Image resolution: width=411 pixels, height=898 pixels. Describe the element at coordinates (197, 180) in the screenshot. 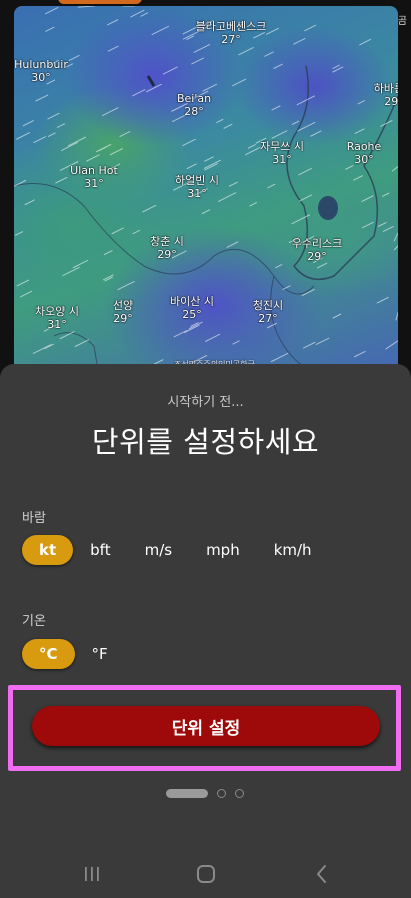

I see `city-name: 하얼빈 시` at that location.